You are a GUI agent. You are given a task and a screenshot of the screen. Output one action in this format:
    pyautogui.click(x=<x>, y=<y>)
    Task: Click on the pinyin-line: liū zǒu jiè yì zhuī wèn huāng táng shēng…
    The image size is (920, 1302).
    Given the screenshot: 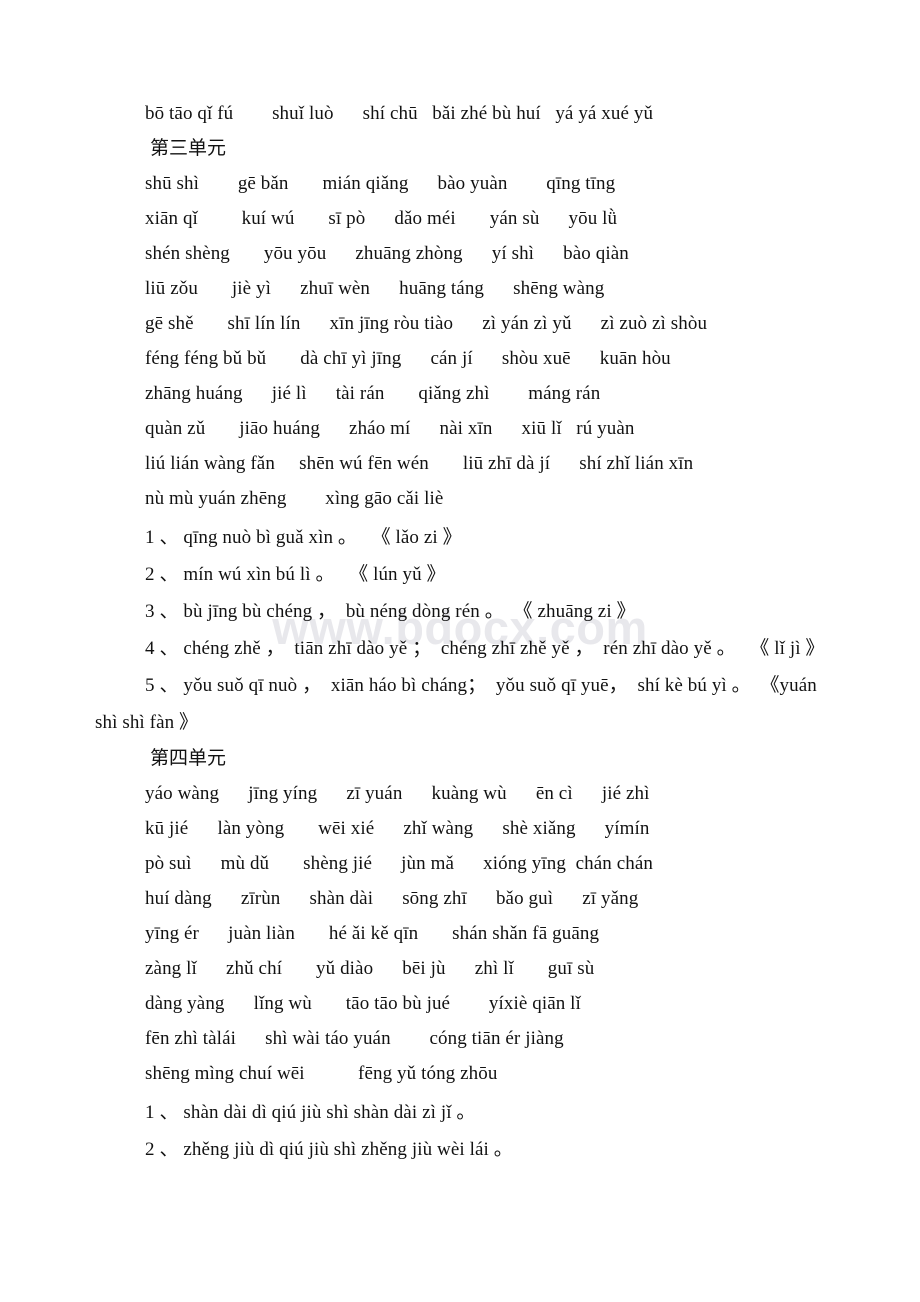 What is the action you would take?
    pyautogui.click(x=375, y=288)
    